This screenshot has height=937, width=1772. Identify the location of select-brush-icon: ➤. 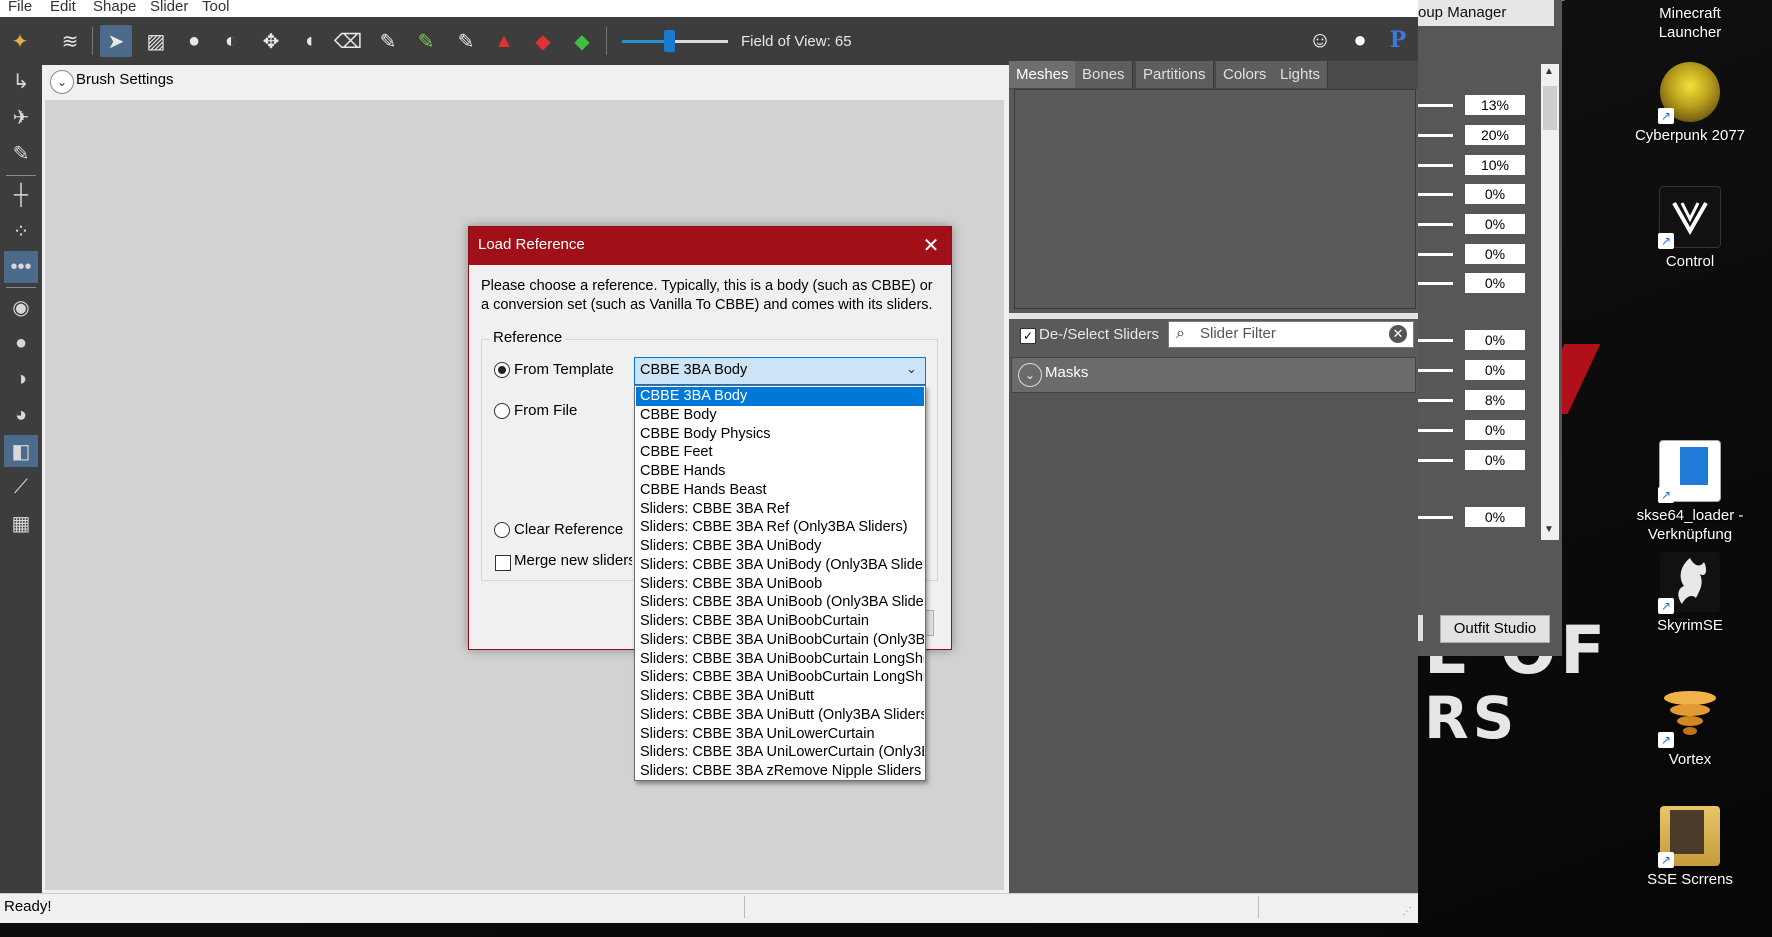
(116, 41).